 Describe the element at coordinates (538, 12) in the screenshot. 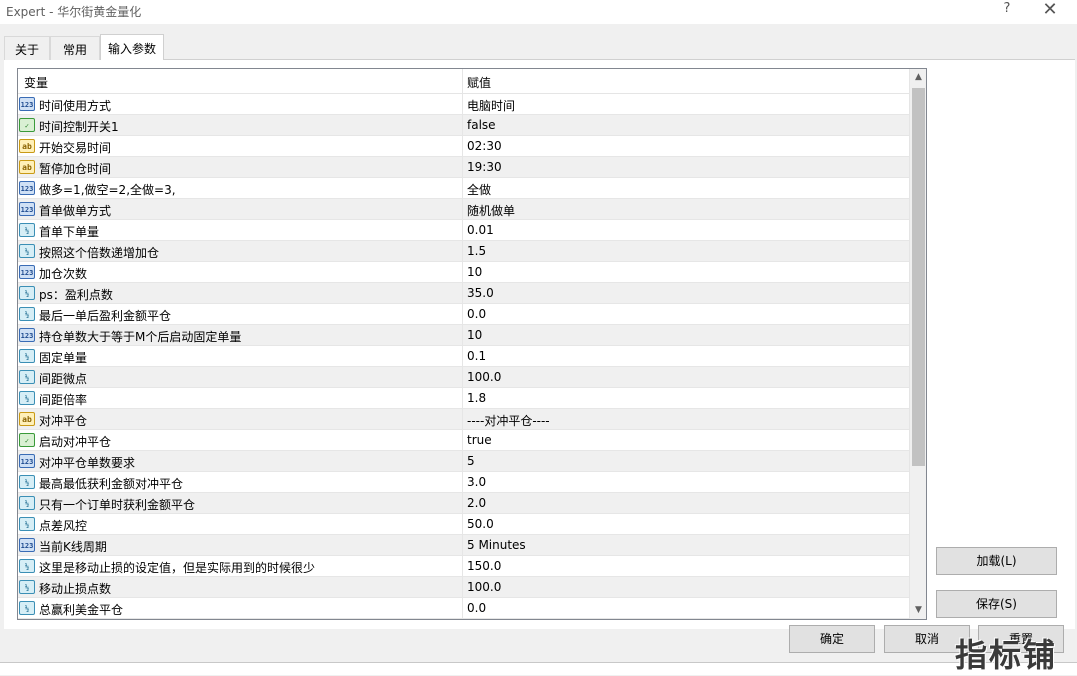

I see `title-bar: Expert - 华尔街黄金量化 ? ✕` at that location.